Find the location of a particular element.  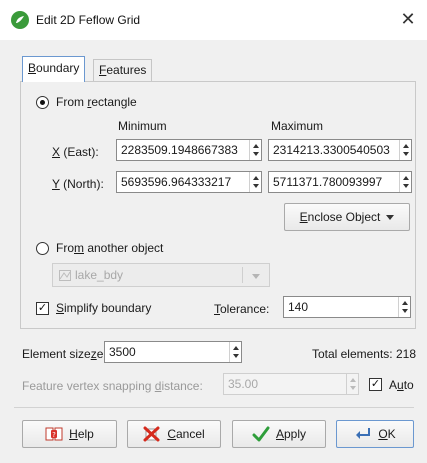

y-min-value: 5693596.964333217 is located at coordinates (176, 182).